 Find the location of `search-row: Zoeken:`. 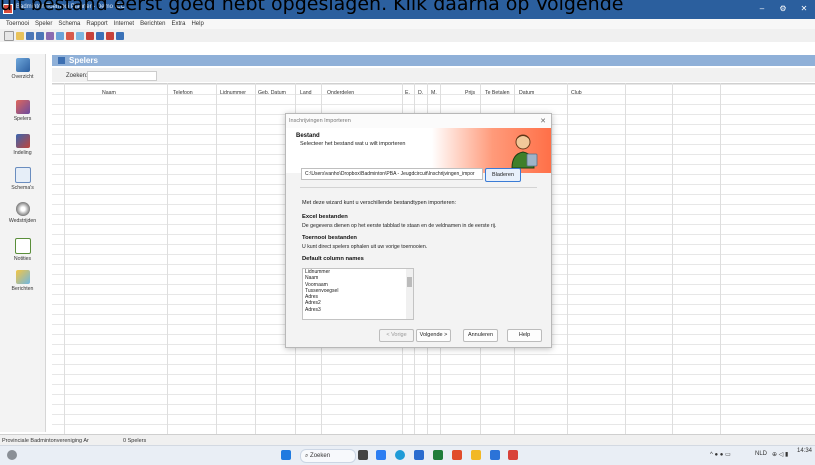

search-row: Zoeken: is located at coordinates (433, 75).